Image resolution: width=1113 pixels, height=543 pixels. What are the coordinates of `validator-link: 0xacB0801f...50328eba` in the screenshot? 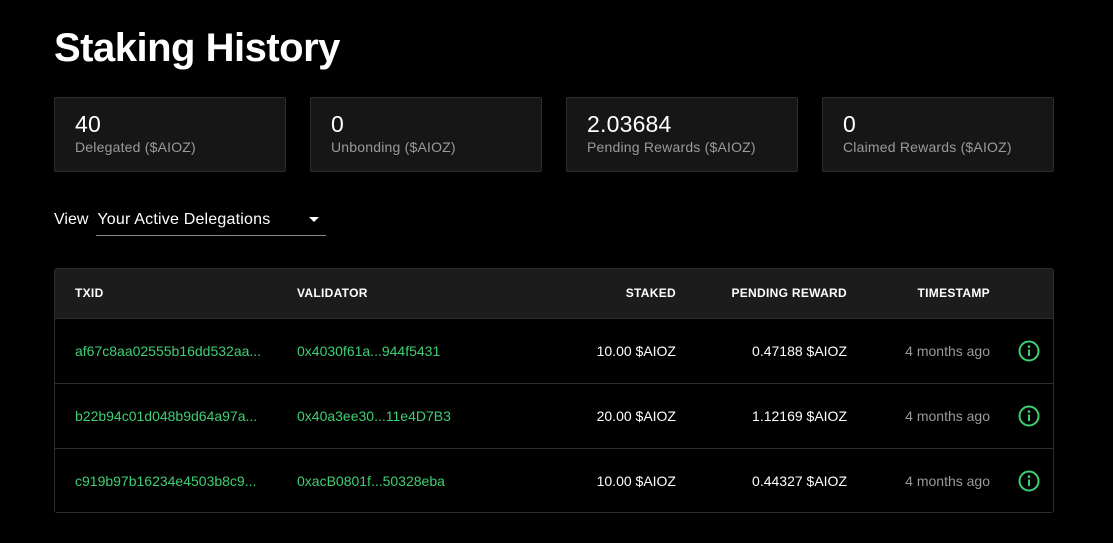 It's located at (371, 480).